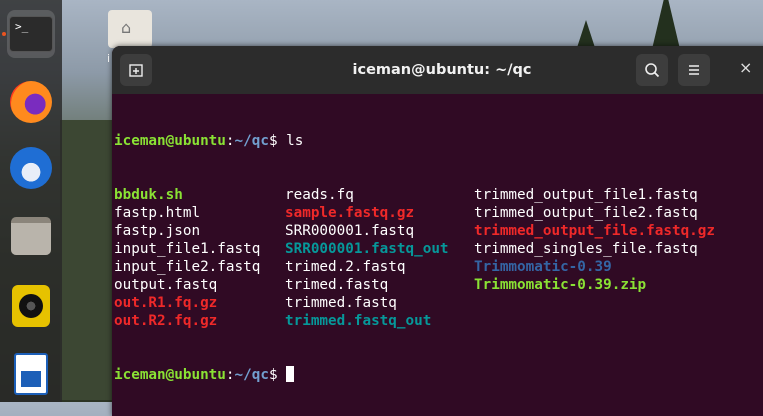 The height and width of the screenshot is (416, 763). I want to click on menu-button, so click(694, 70).